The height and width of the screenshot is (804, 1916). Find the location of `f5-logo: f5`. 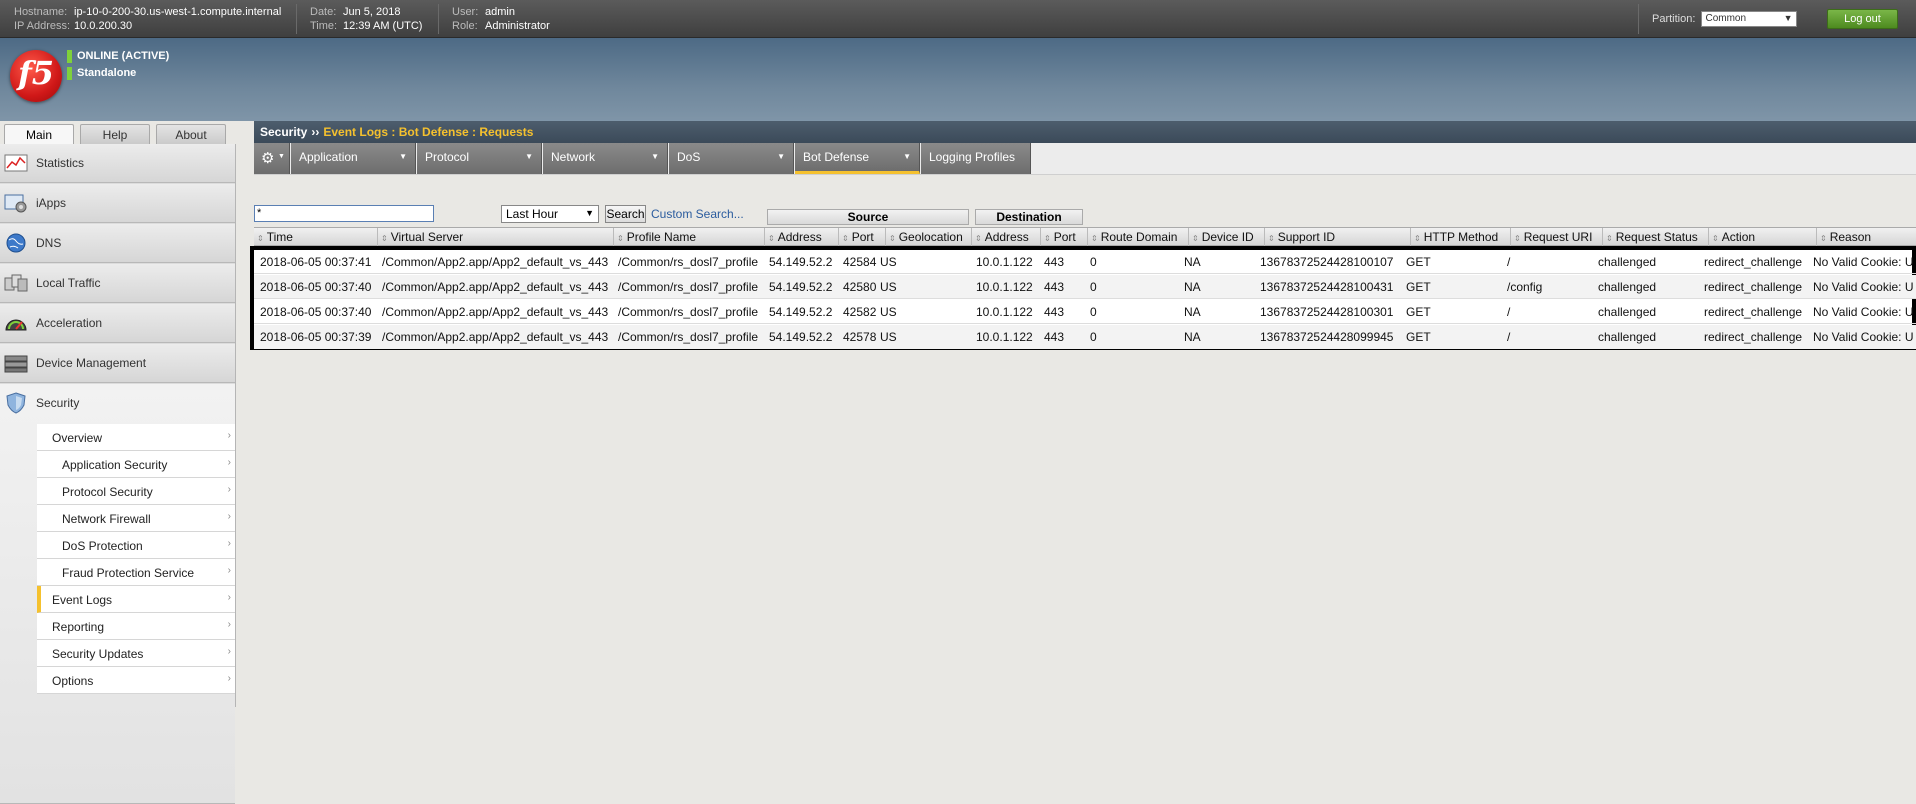

f5-logo: f5 is located at coordinates (36, 76).